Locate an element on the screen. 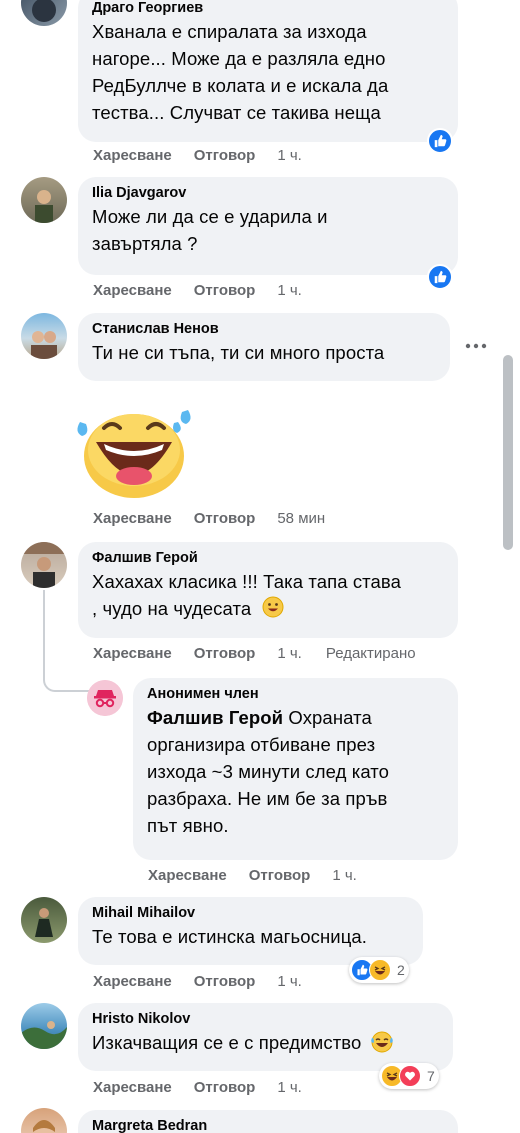 The image size is (520, 1133). comment-text-line: организира отбиване през is located at coordinates (261, 744).